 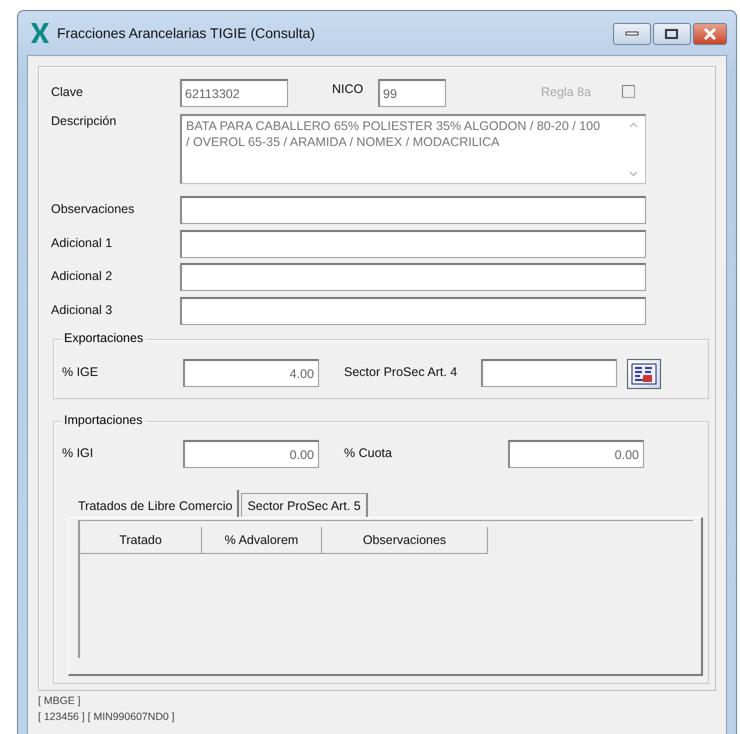 What do you see at coordinates (82, 275) in the screenshot?
I see `field-label: Adicional 2` at bounding box center [82, 275].